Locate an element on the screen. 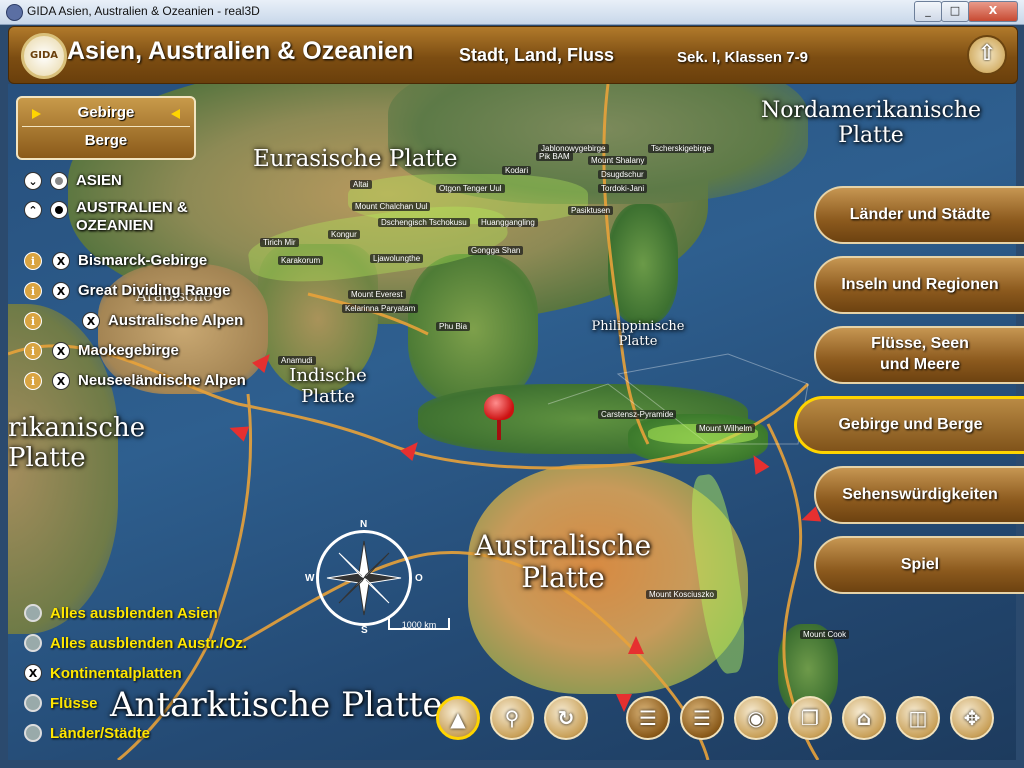 Image resolution: width=1024 pixels, height=768 pixels. mountain-label: Dsugdschur is located at coordinates (622, 174).